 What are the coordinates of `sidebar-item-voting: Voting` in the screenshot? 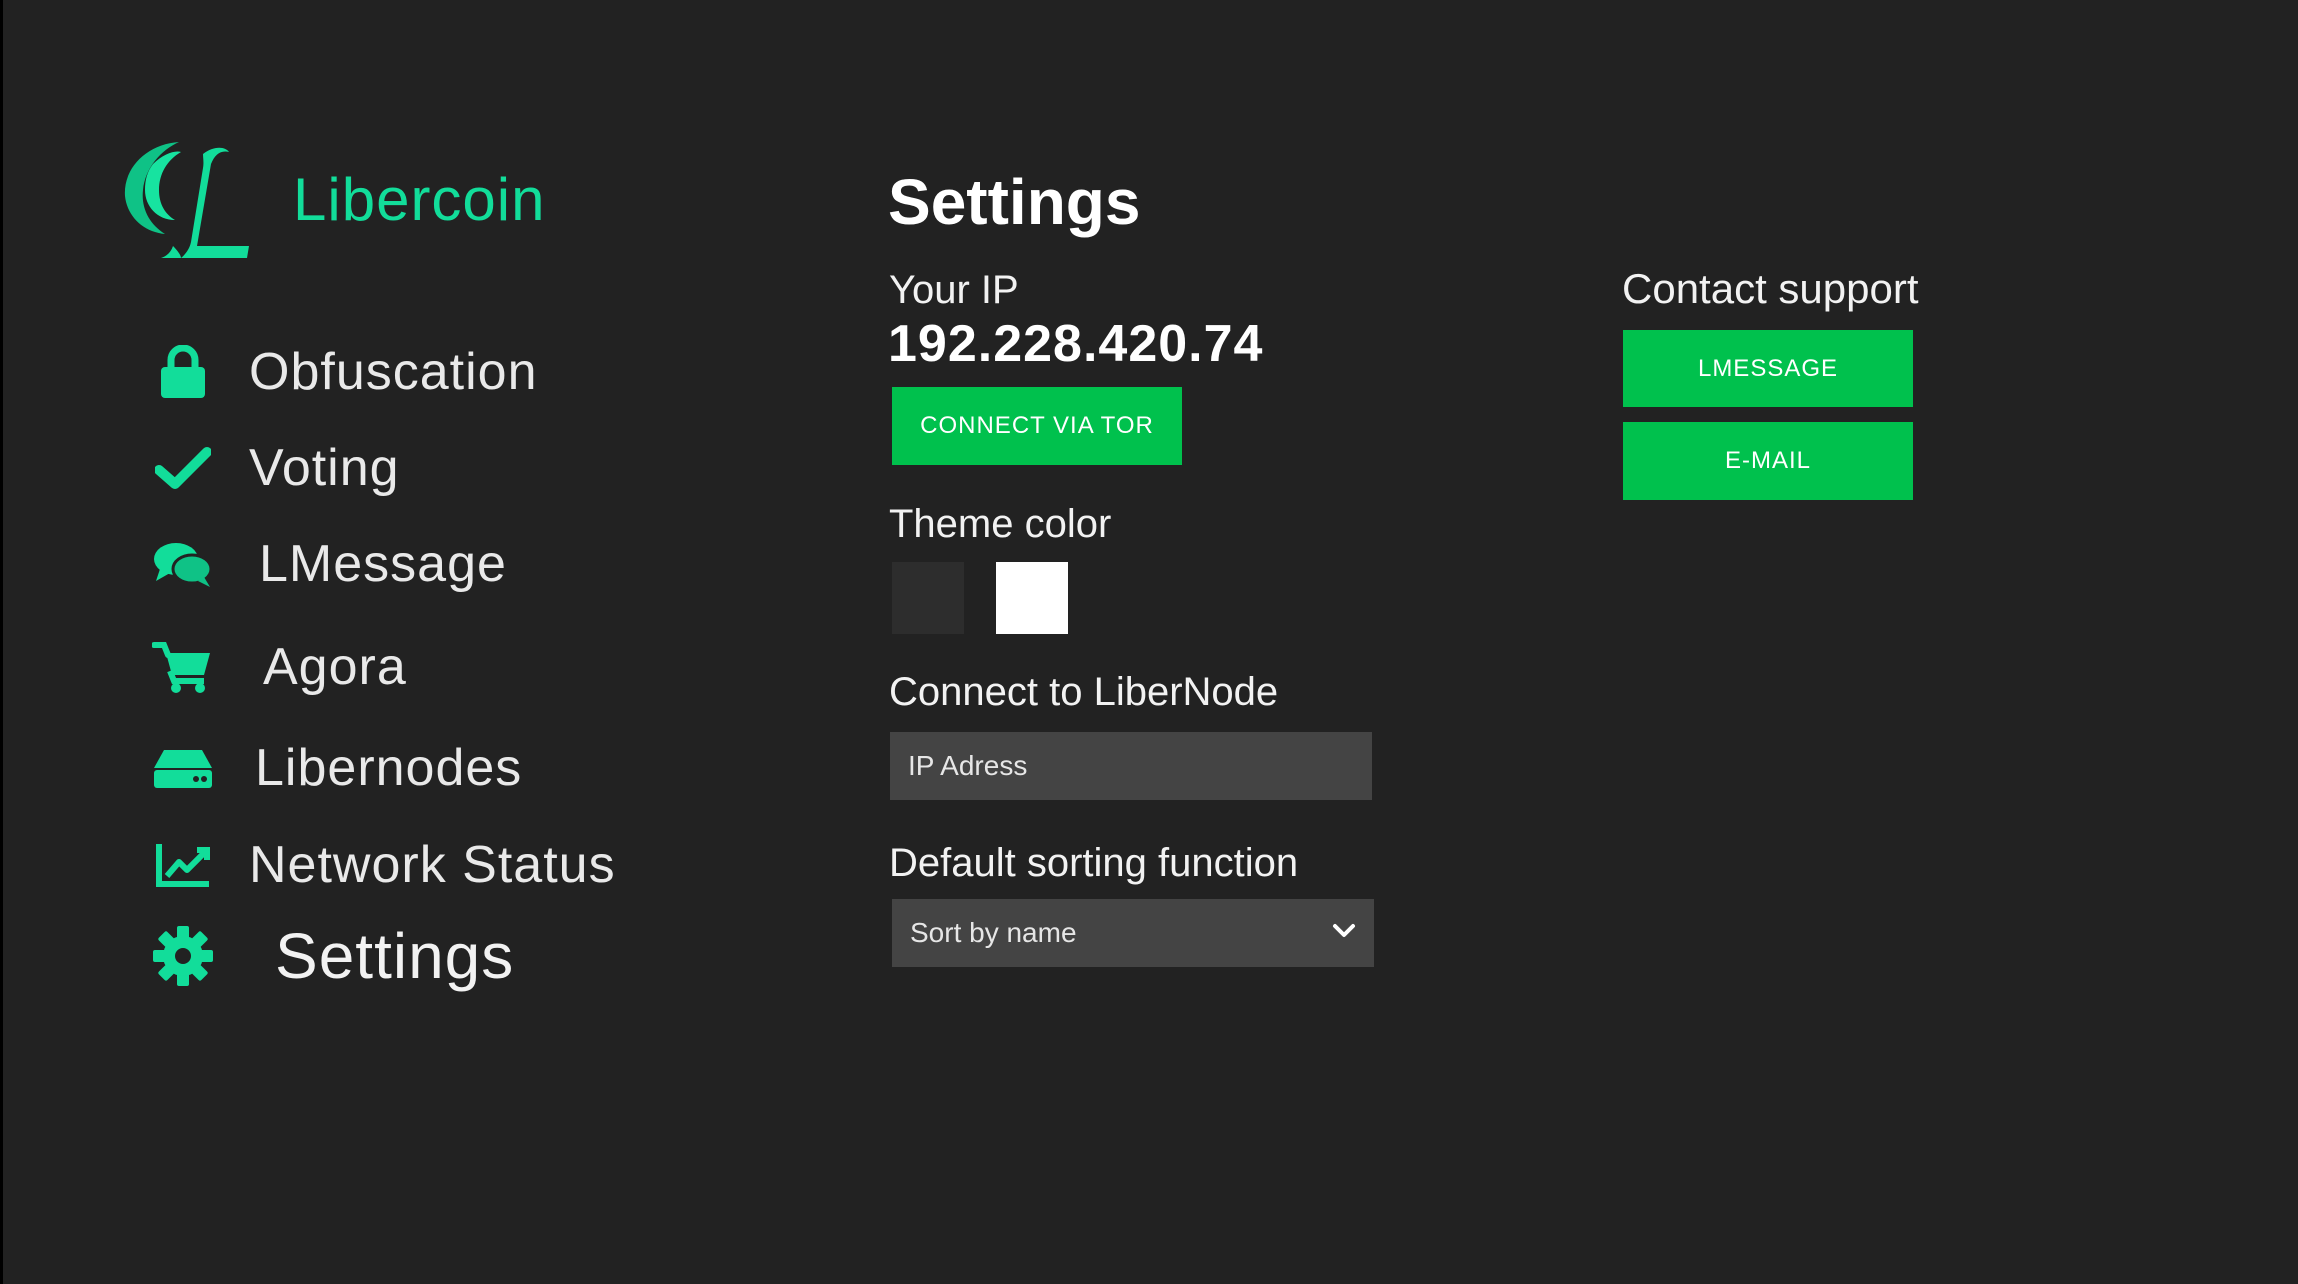 It's located at (275, 468).